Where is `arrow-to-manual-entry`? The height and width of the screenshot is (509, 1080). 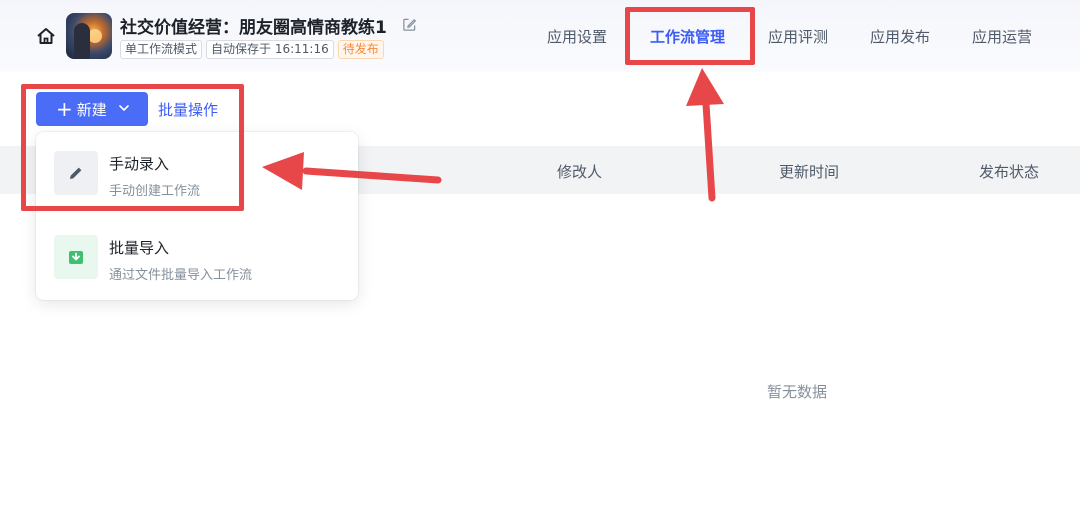
arrow-to-manual-entry is located at coordinates (352, 171).